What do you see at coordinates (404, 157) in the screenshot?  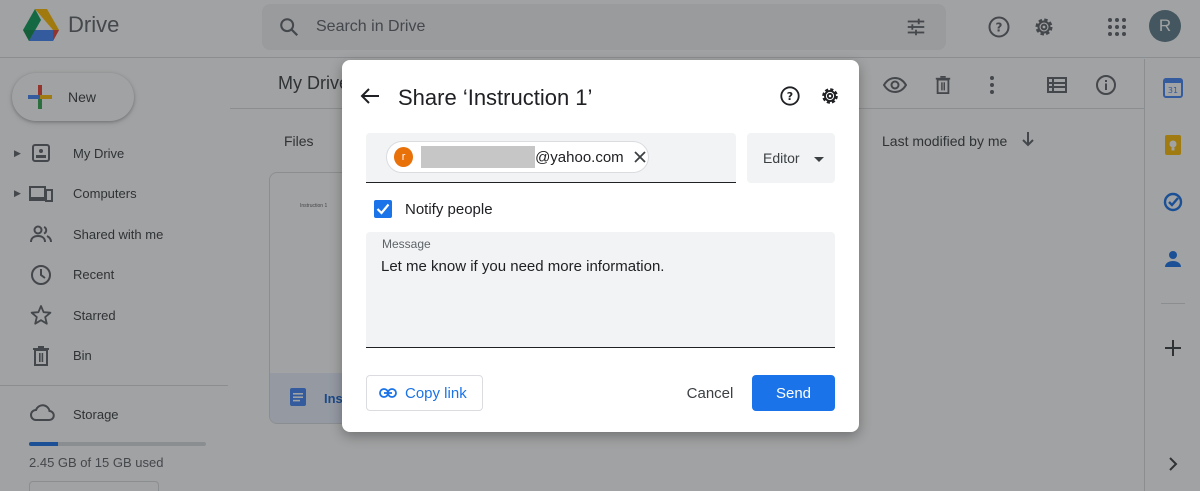 I see `recipient-avatar: r` at bounding box center [404, 157].